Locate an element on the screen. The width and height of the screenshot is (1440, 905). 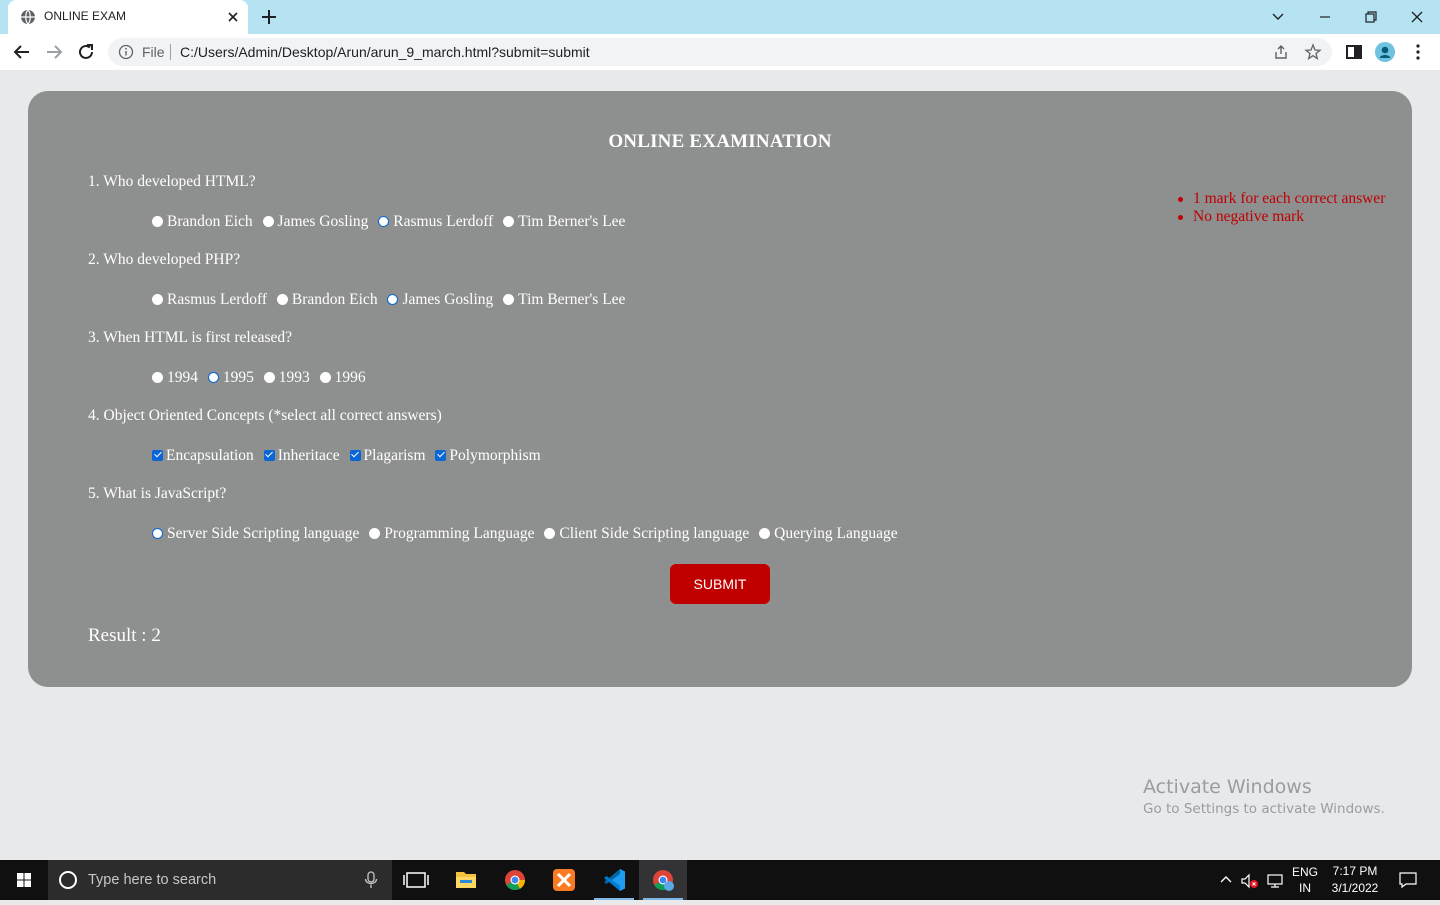
taskbar-vscode is located at coordinates (614, 880).